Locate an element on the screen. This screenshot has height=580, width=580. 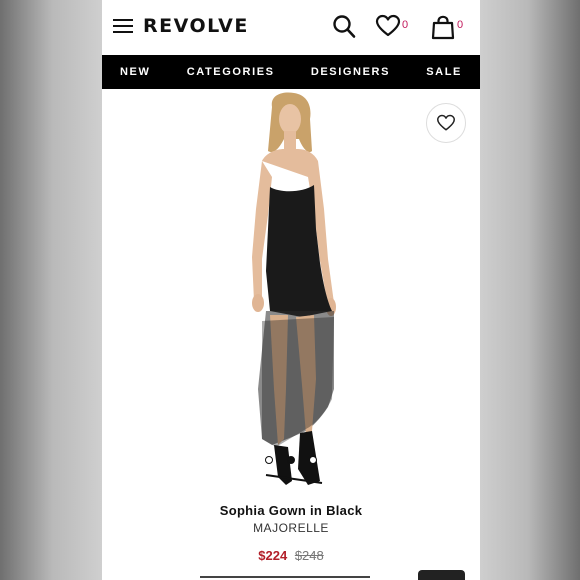
carousel-dots is located at coordinates (291, 460).